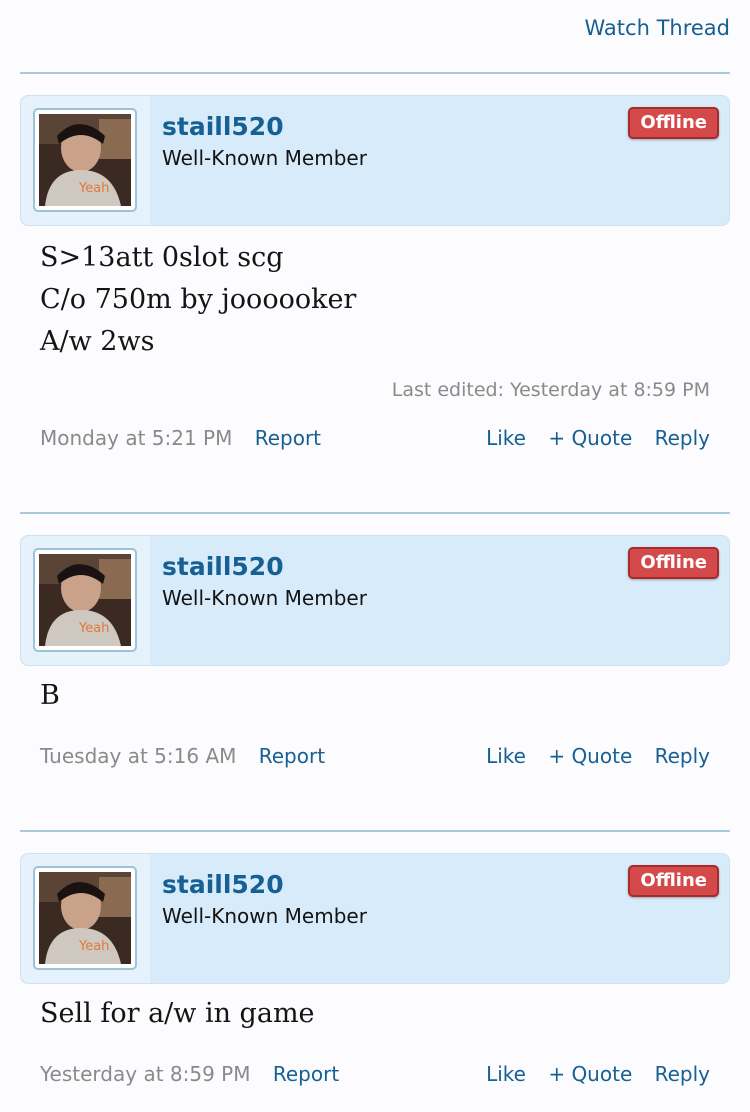 The image size is (750, 1112). Describe the element at coordinates (145, 1074) in the screenshot. I see `post-date: Yesterday at 8:59 PM` at that location.